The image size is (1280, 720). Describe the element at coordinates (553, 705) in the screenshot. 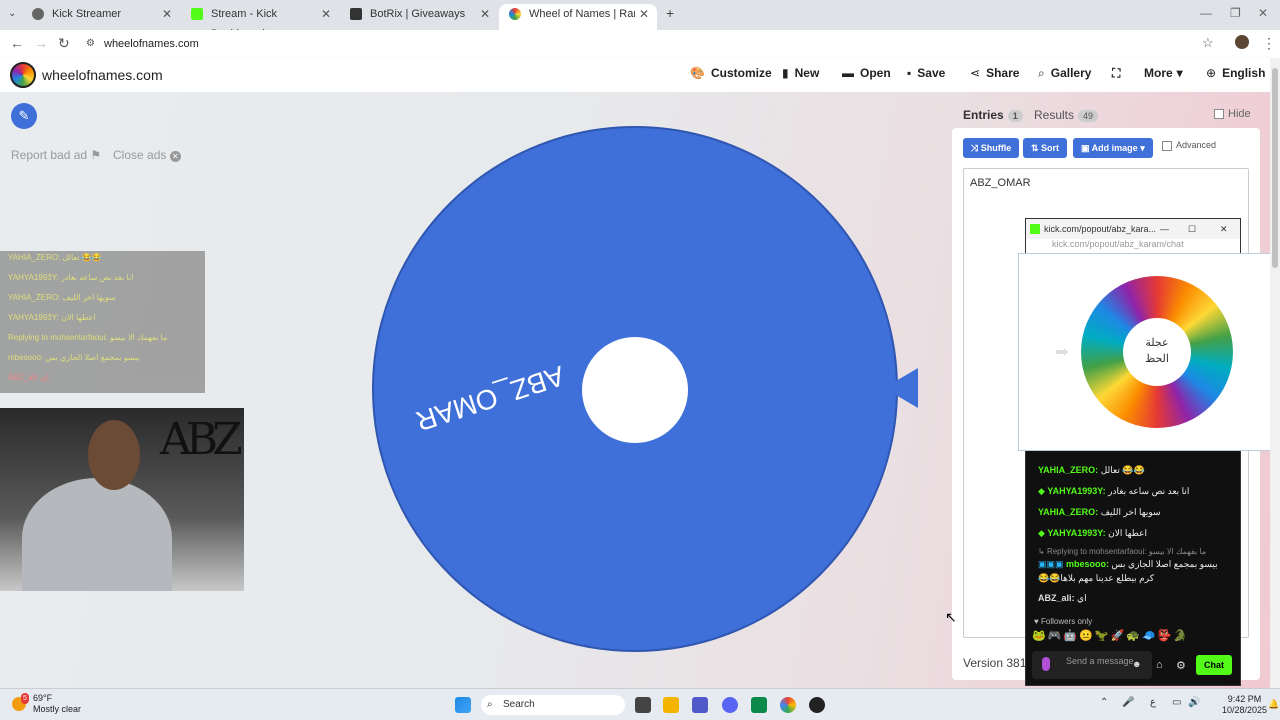

I see `taskbar-search: ⌕ Search` at that location.